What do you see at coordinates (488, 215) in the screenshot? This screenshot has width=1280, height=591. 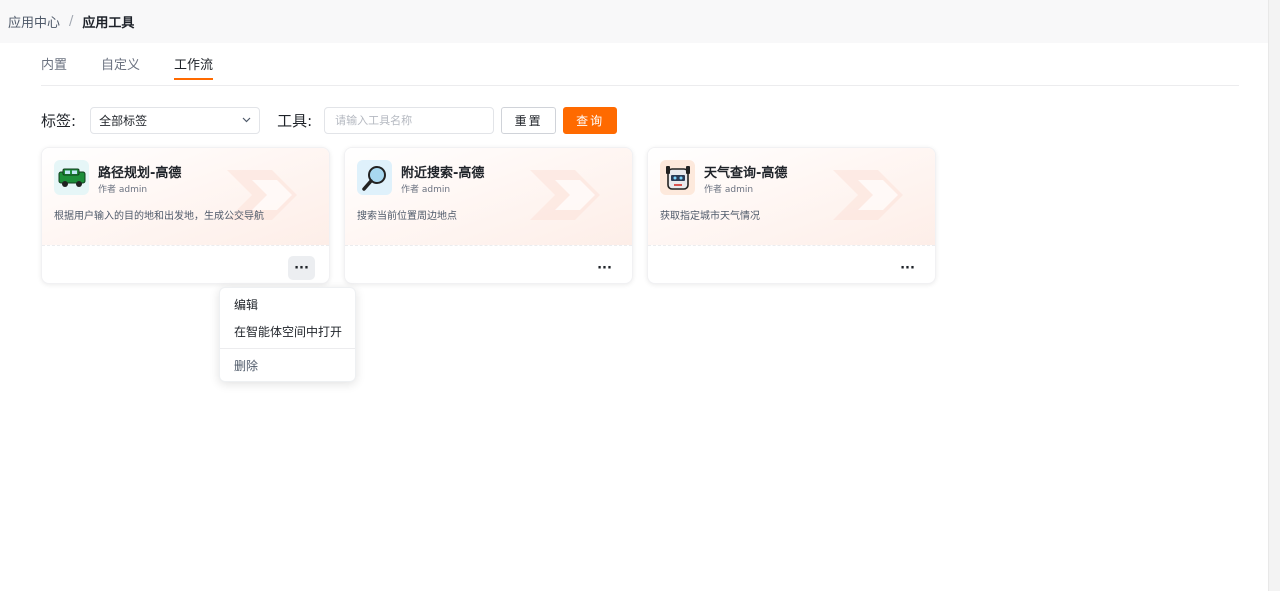 I see `tool-card: 附近搜索-高德 作者 admin 搜索当前位置周边地点 ···` at bounding box center [488, 215].